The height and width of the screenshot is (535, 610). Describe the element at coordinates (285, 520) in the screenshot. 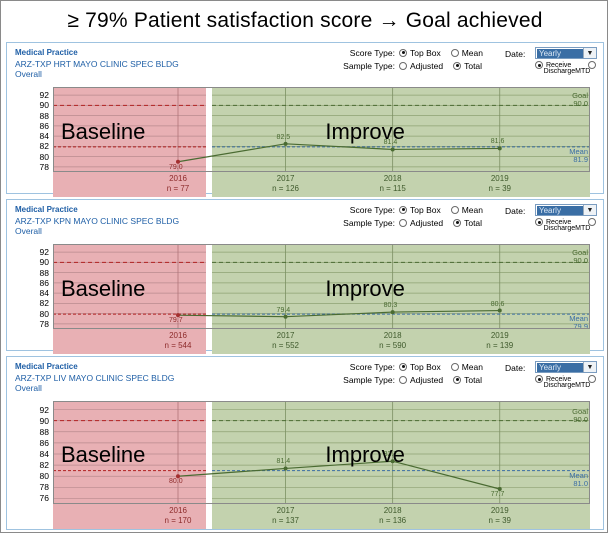

I see `x-axis-n: n = 137` at that location.